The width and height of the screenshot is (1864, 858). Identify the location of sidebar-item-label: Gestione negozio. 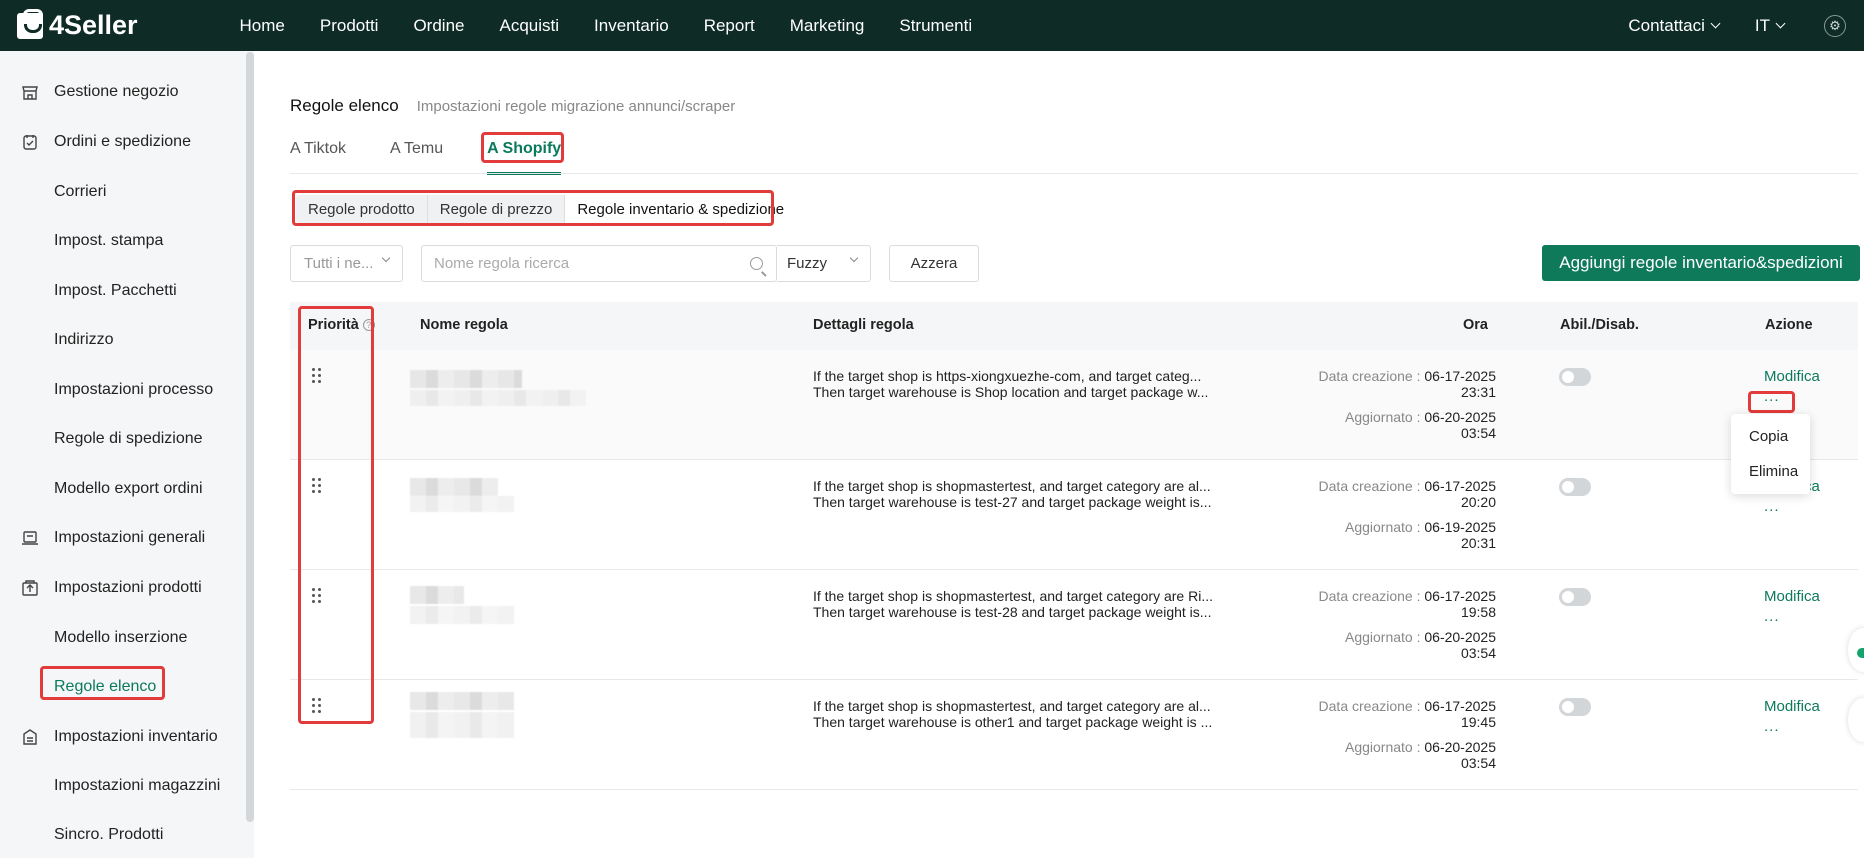
(116, 91).